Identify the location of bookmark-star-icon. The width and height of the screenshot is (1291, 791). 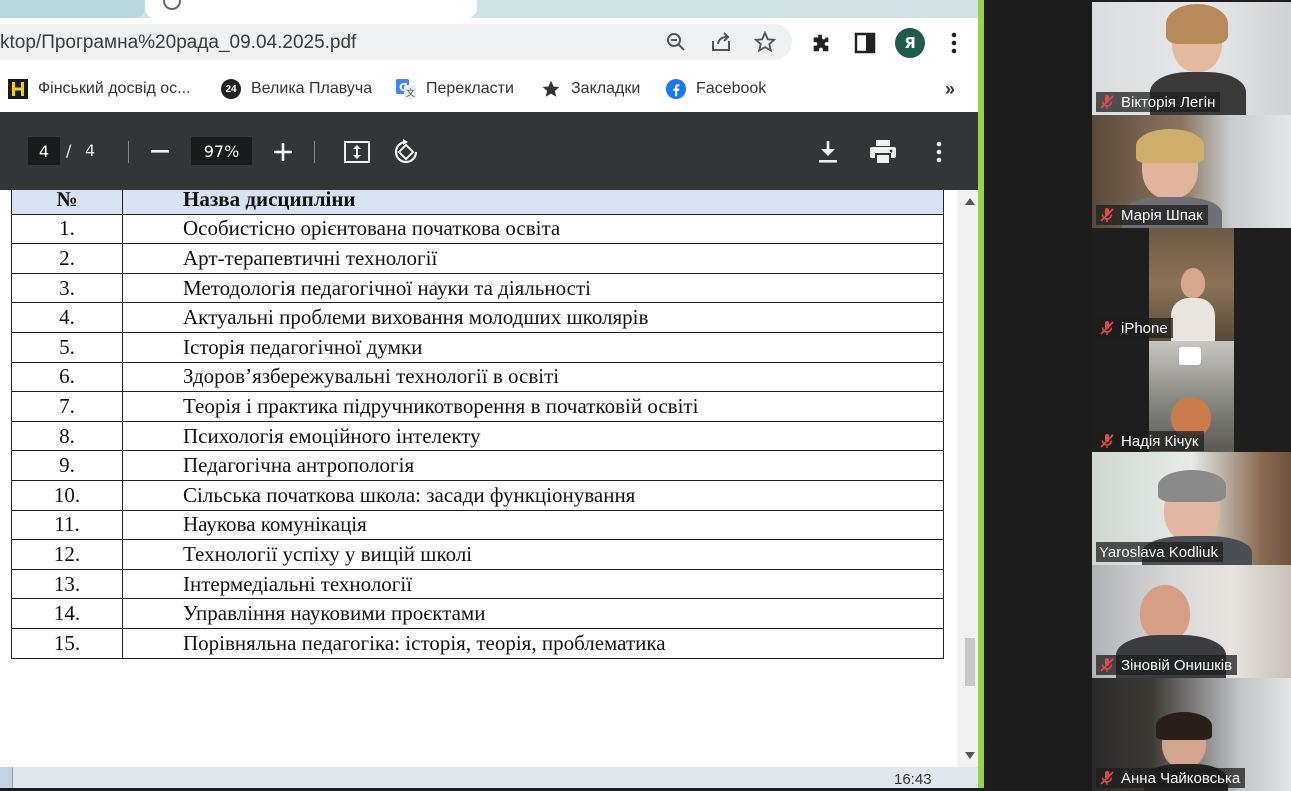
(765, 42).